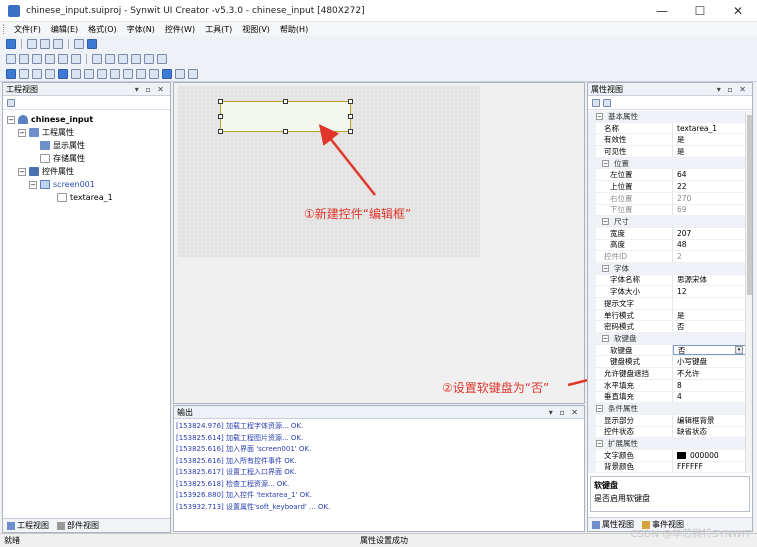 The height and width of the screenshot is (547, 757). I want to click on property-row: 下位置 69, so click(667, 210).